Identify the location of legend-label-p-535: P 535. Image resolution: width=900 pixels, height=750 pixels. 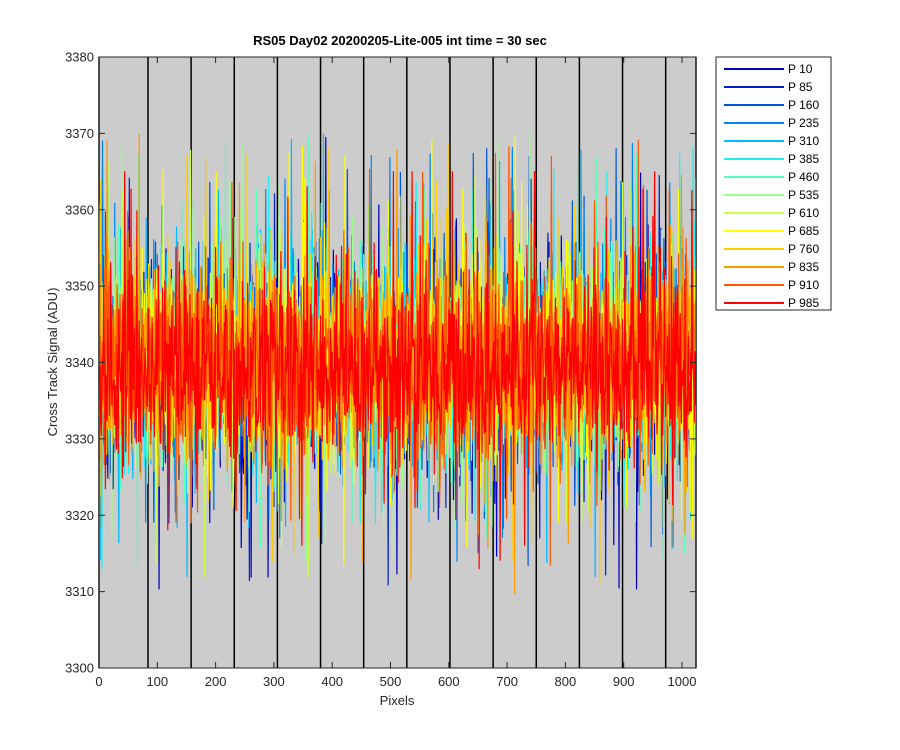
(803, 195).